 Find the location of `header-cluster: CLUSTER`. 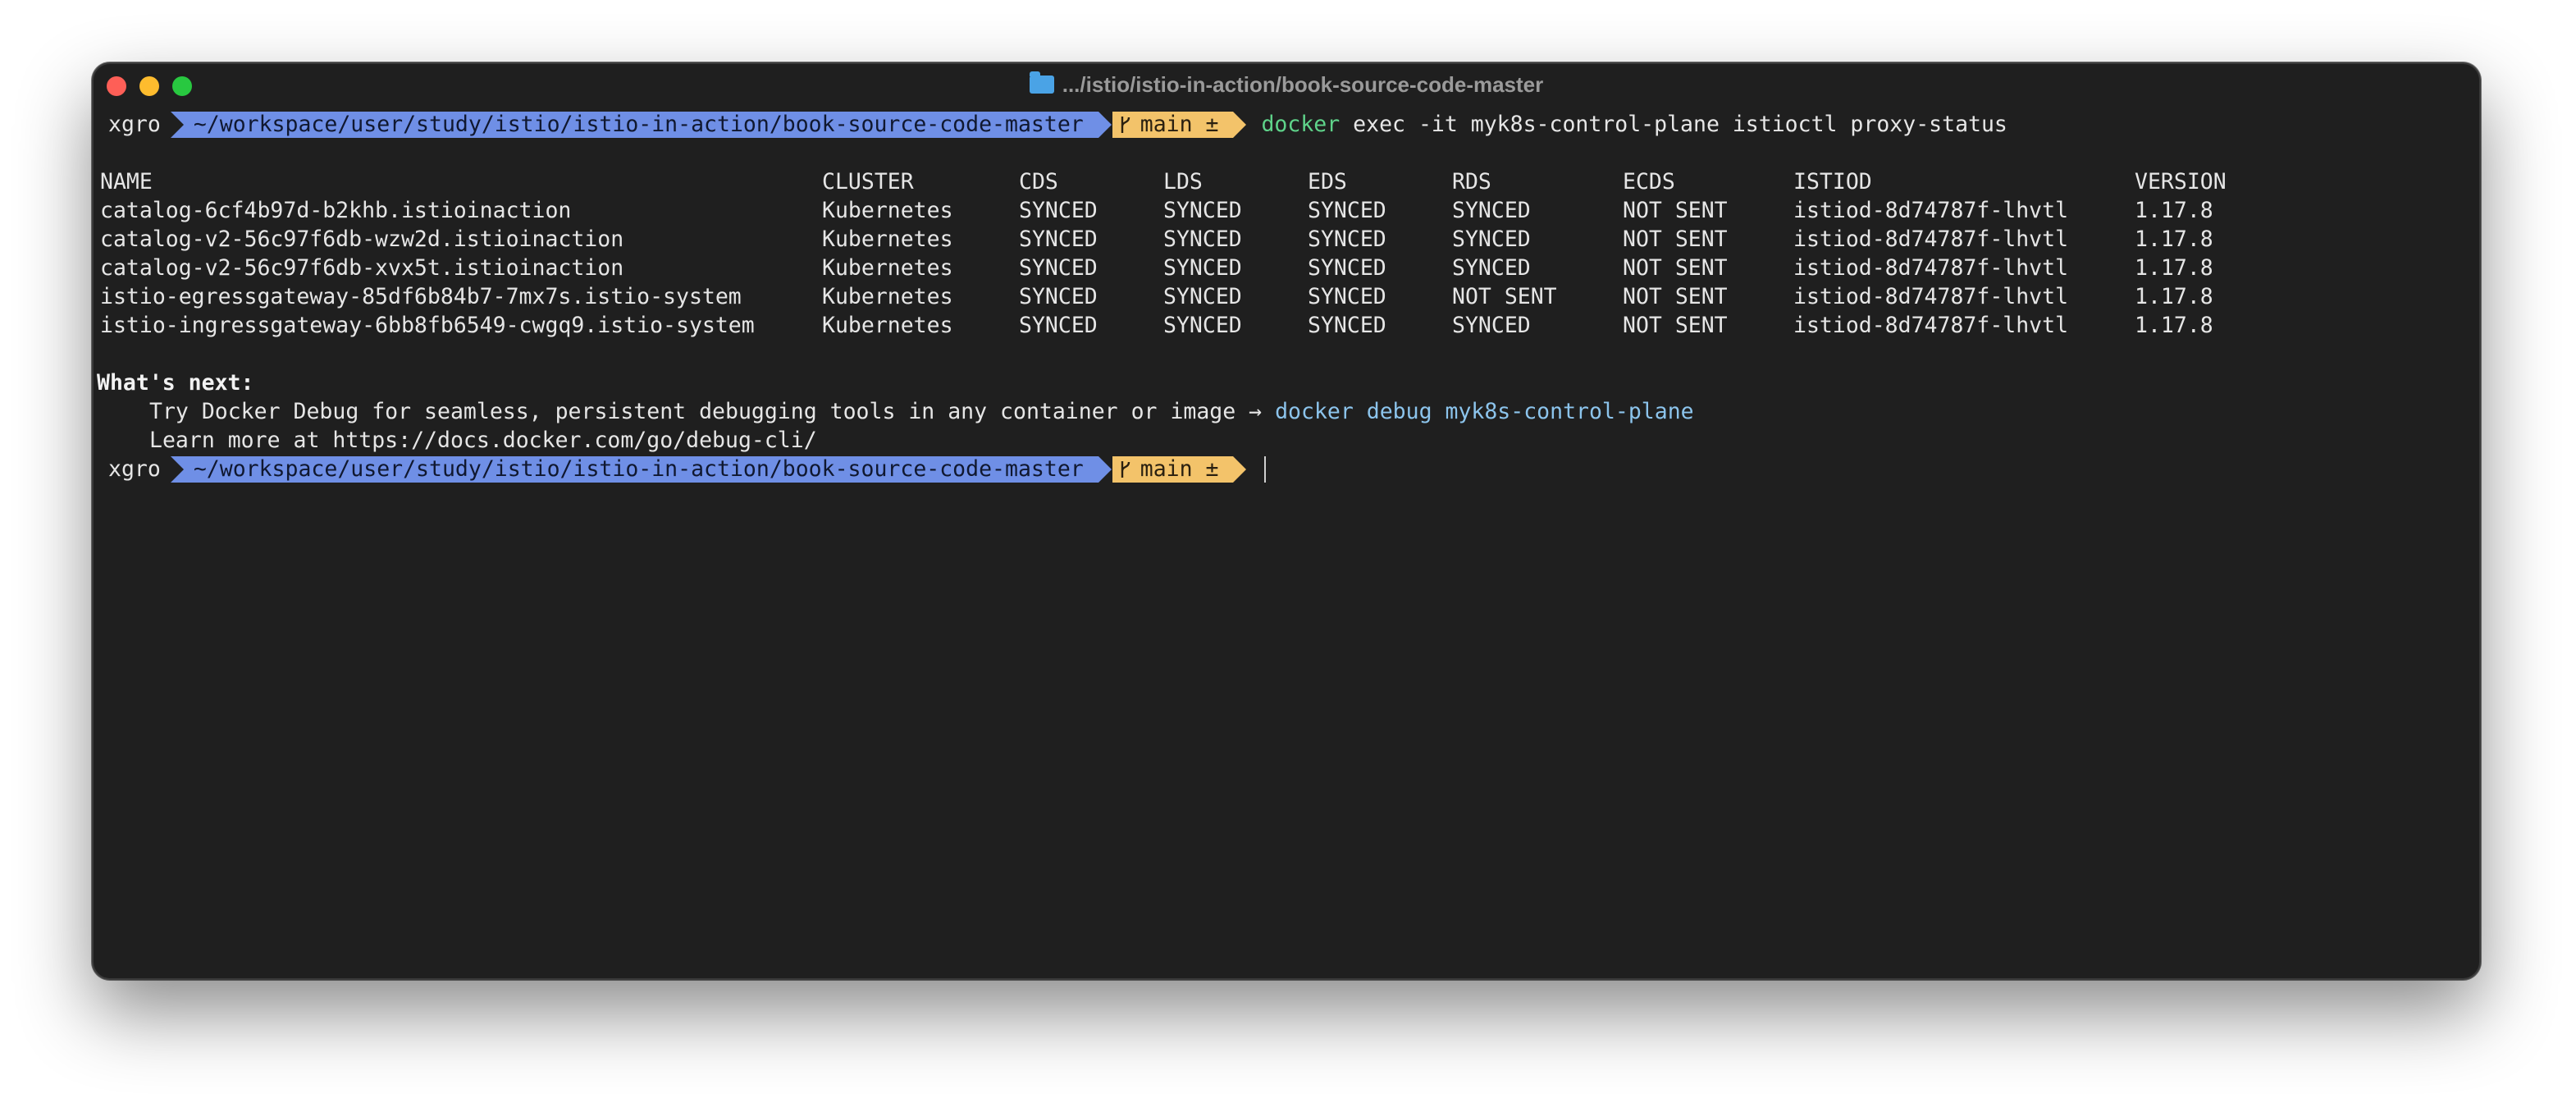

header-cluster: CLUSTER is located at coordinates (868, 182).